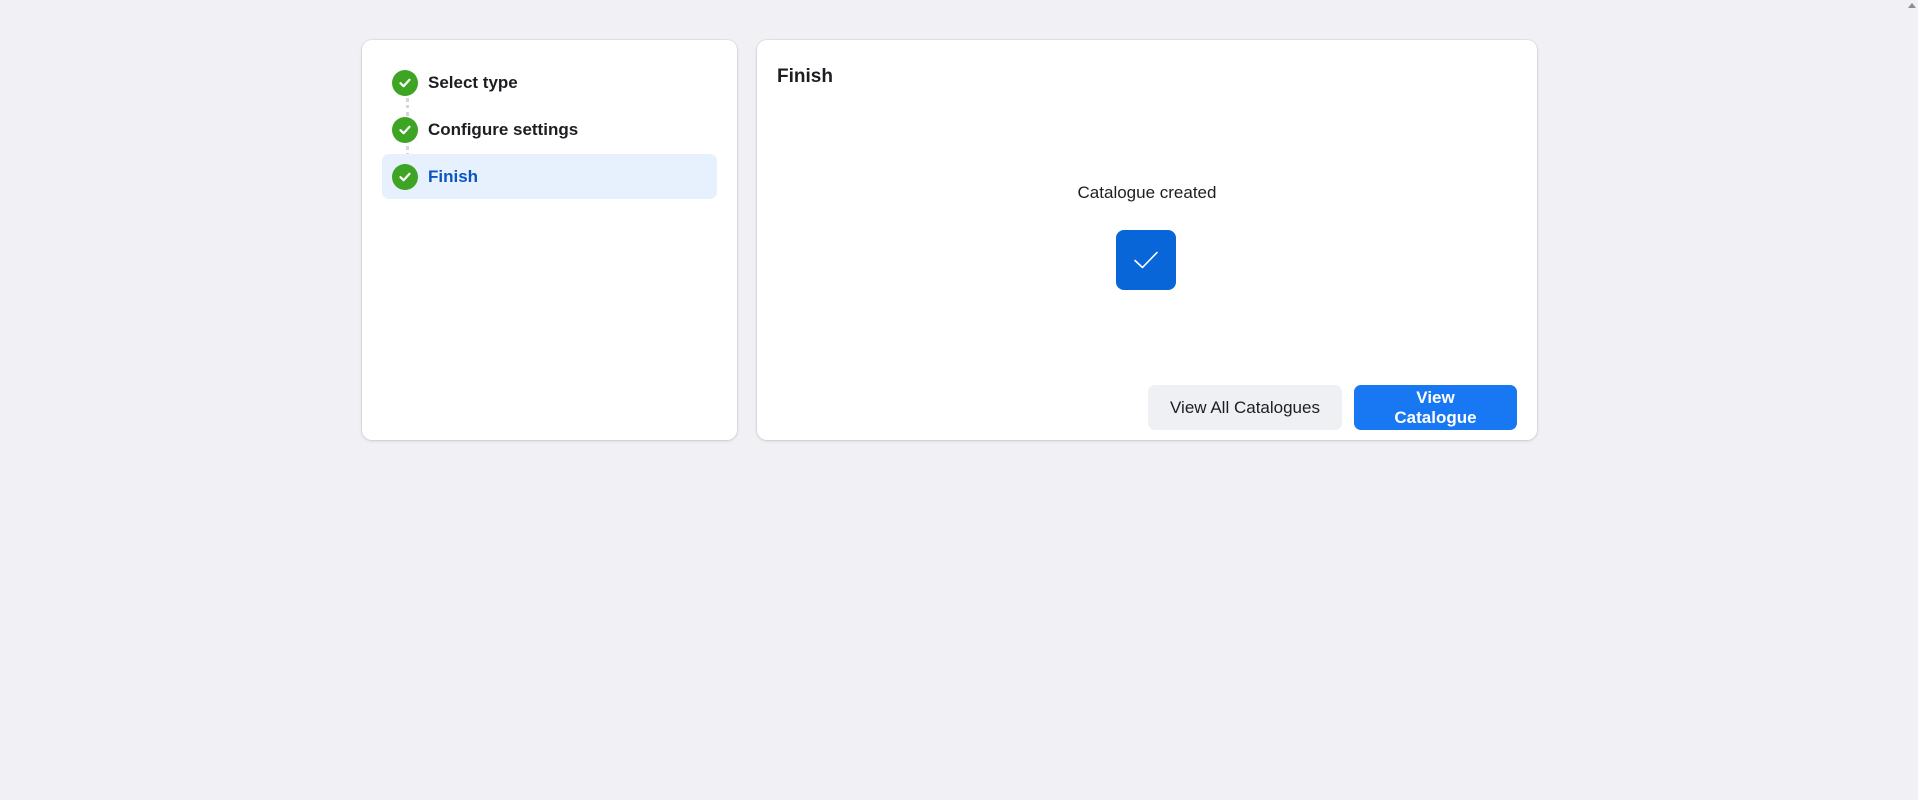 This screenshot has width=1918, height=800. What do you see at coordinates (549, 176) in the screenshot?
I see `step-finish: Finish` at bounding box center [549, 176].